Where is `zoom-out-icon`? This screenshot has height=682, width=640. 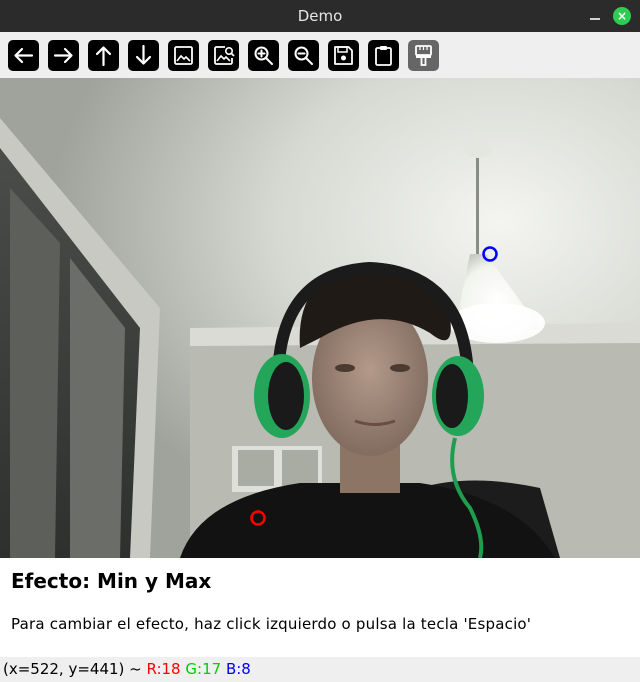
zoom-out-icon is located at coordinates (303, 55).